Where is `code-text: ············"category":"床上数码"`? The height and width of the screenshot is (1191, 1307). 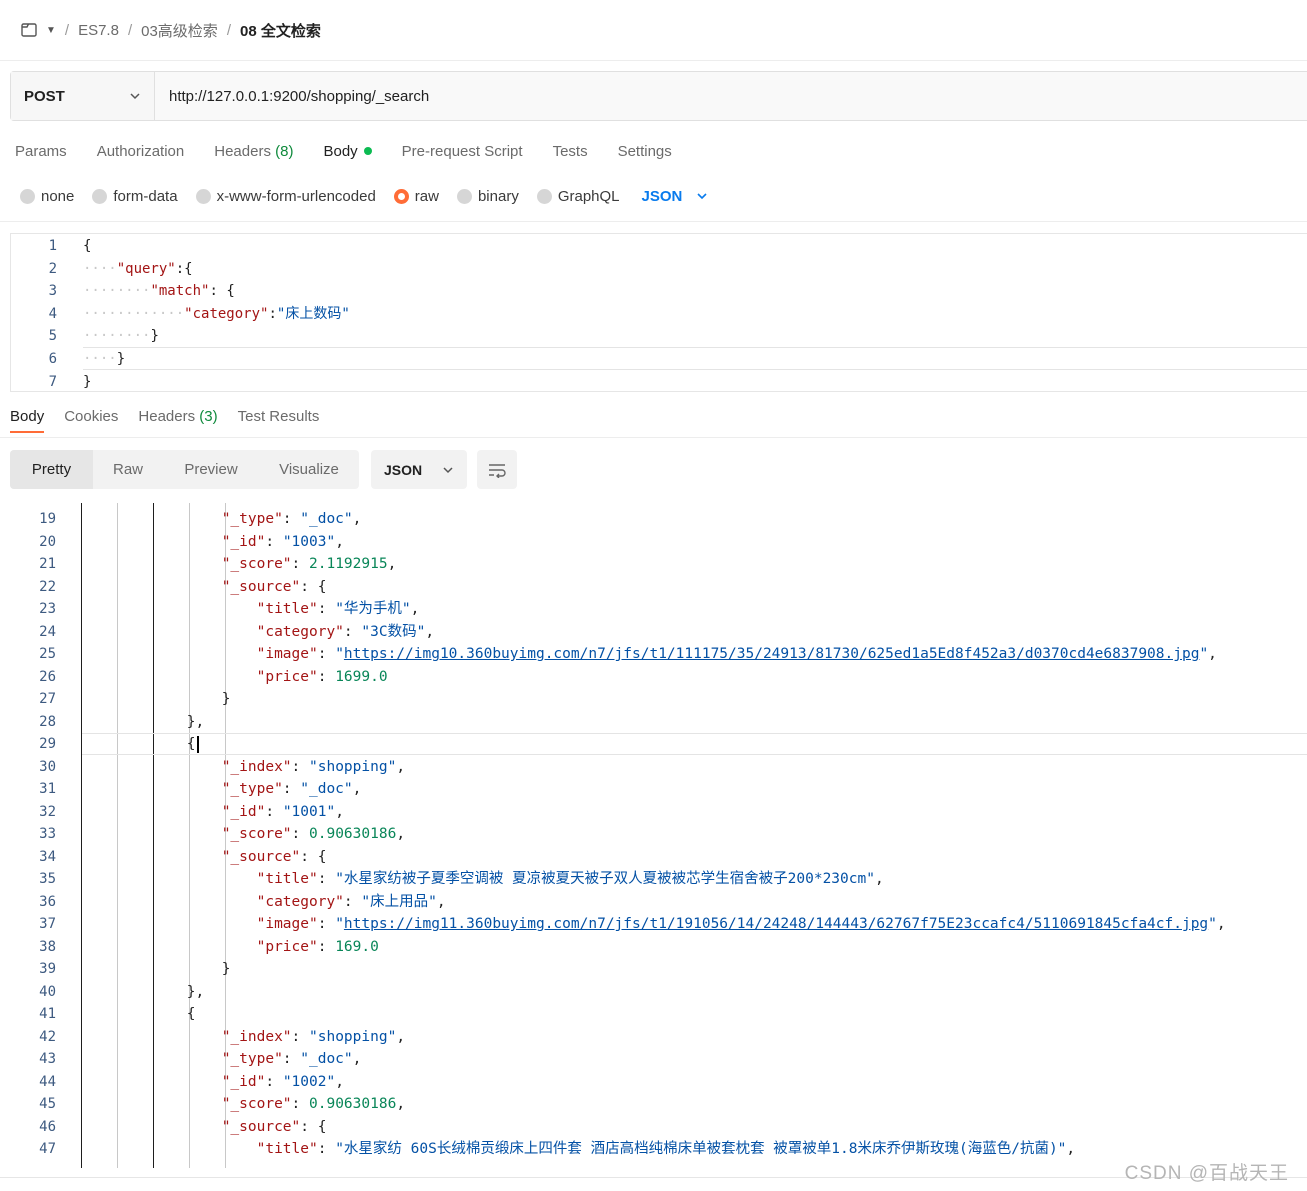 code-text: ············"category":"床上数码" is located at coordinates (216, 313).